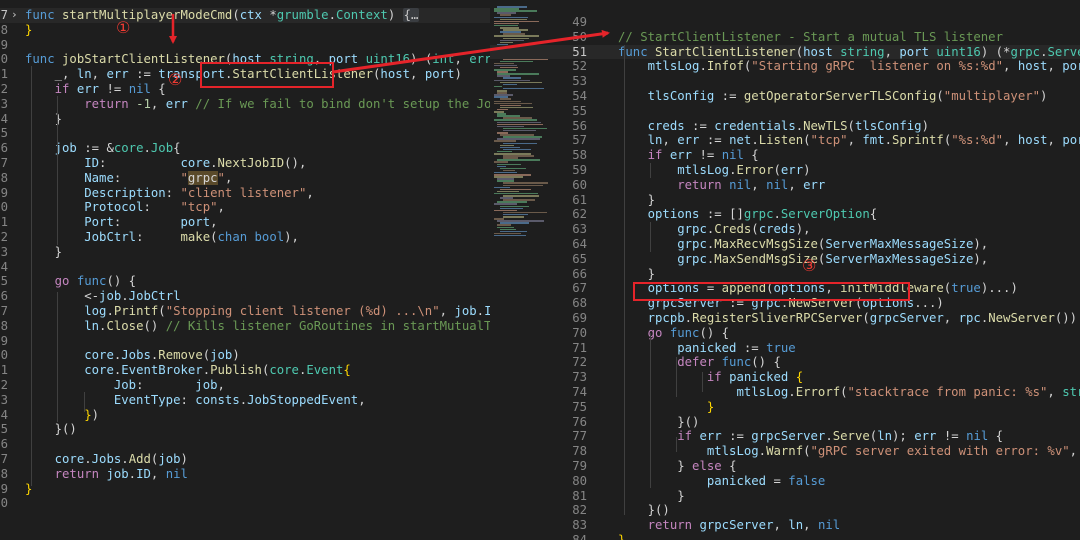  What do you see at coordinates (175, 79) in the screenshot?
I see `annotation-marker-2: ②` at bounding box center [175, 79].